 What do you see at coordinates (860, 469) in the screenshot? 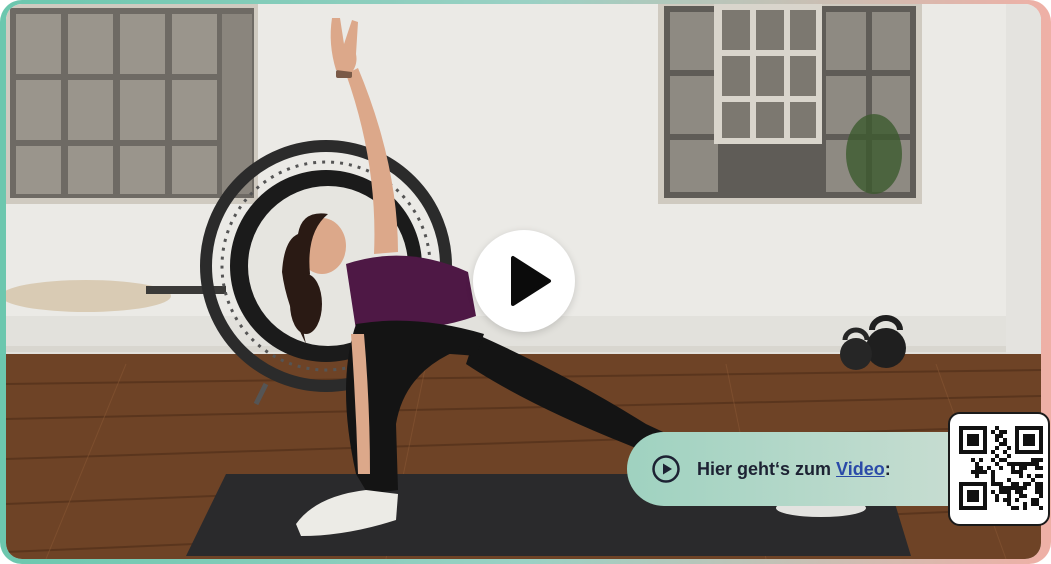
I see `video-link: Video` at bounding box center [860, 469].